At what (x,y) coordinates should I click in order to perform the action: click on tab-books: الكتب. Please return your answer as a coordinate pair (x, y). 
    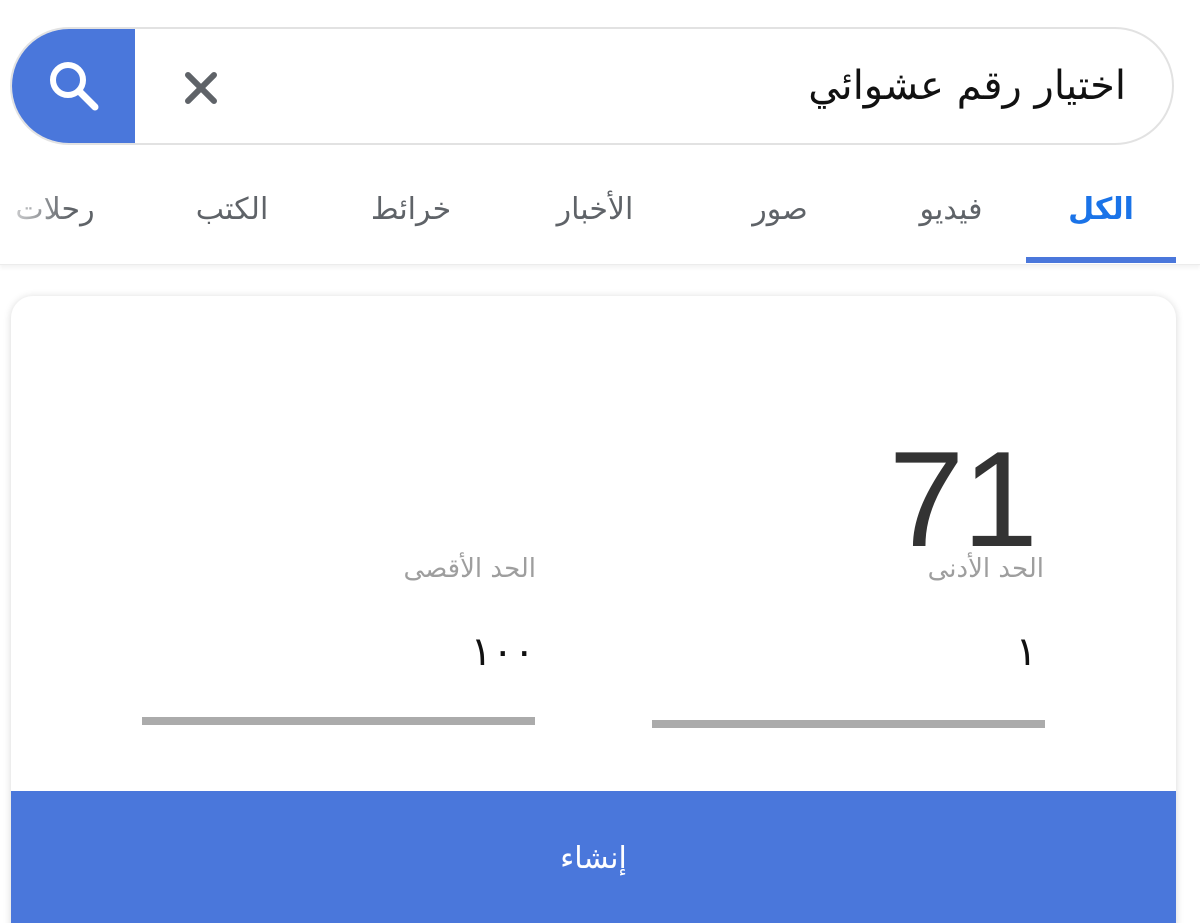
    Looking at the image, I should click on (232, 218).